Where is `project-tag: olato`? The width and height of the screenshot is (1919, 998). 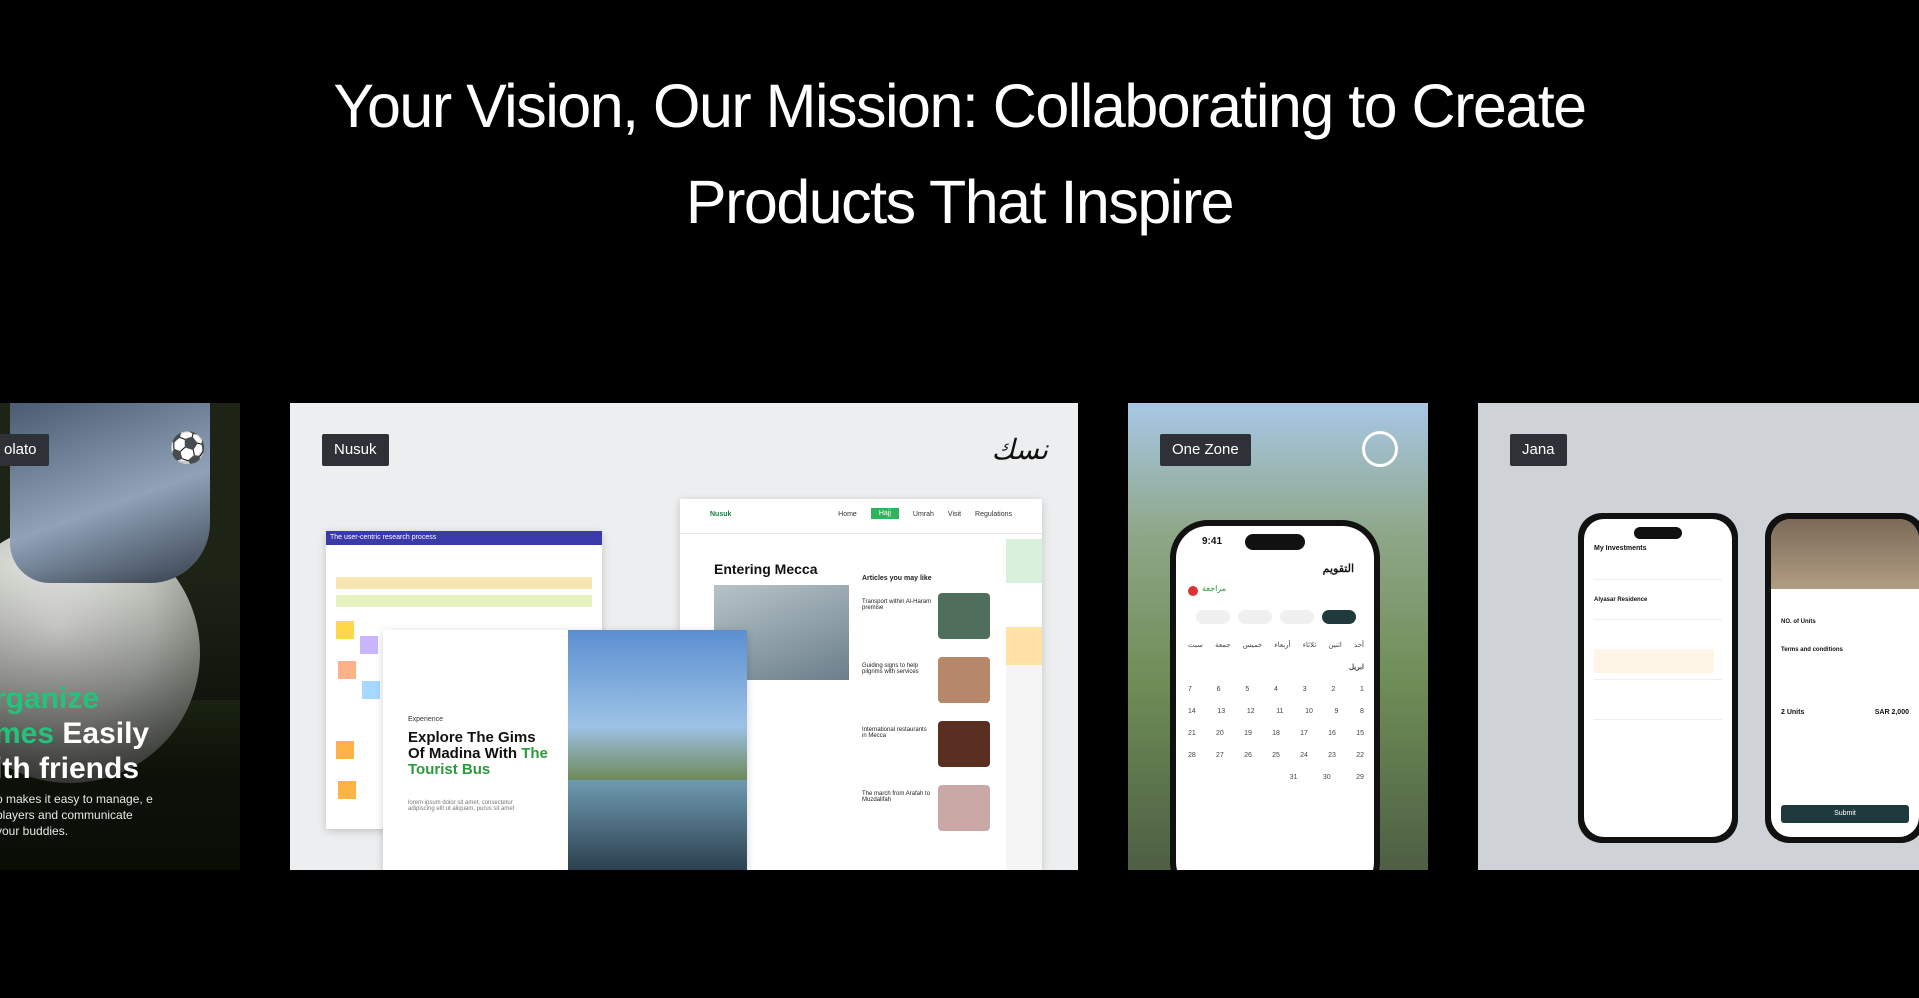 project-tag: olato is located at coordinates (24, 450).